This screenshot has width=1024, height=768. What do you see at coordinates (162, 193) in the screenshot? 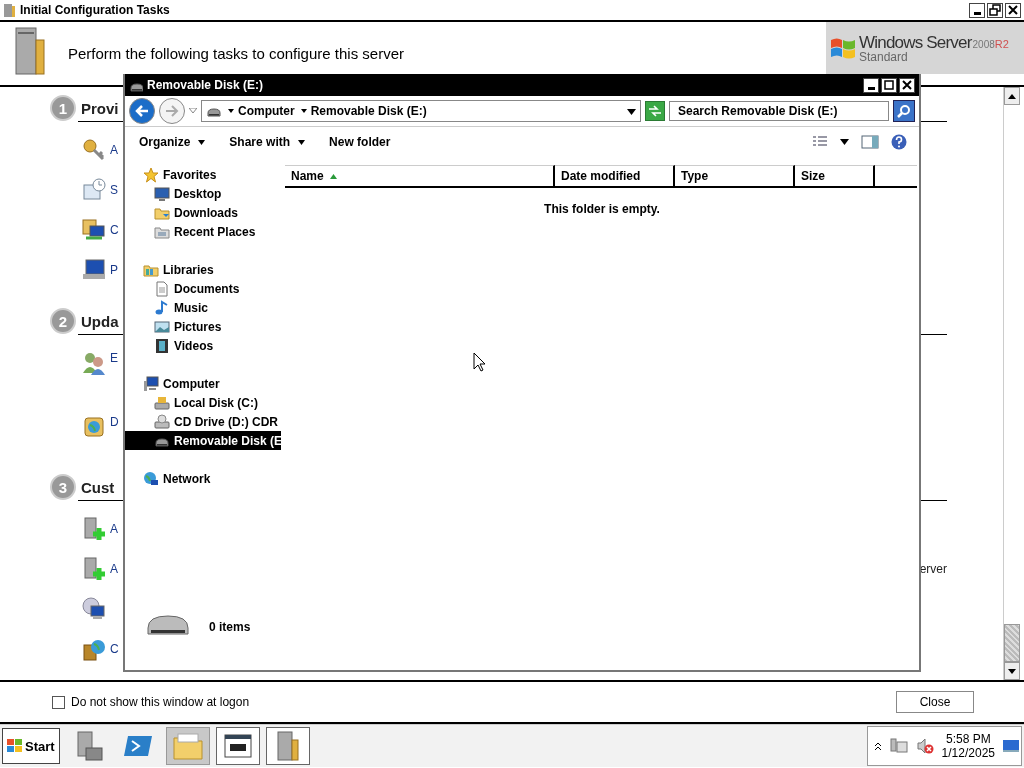
I see `monitor-icon` at bounding box center [162, 193].